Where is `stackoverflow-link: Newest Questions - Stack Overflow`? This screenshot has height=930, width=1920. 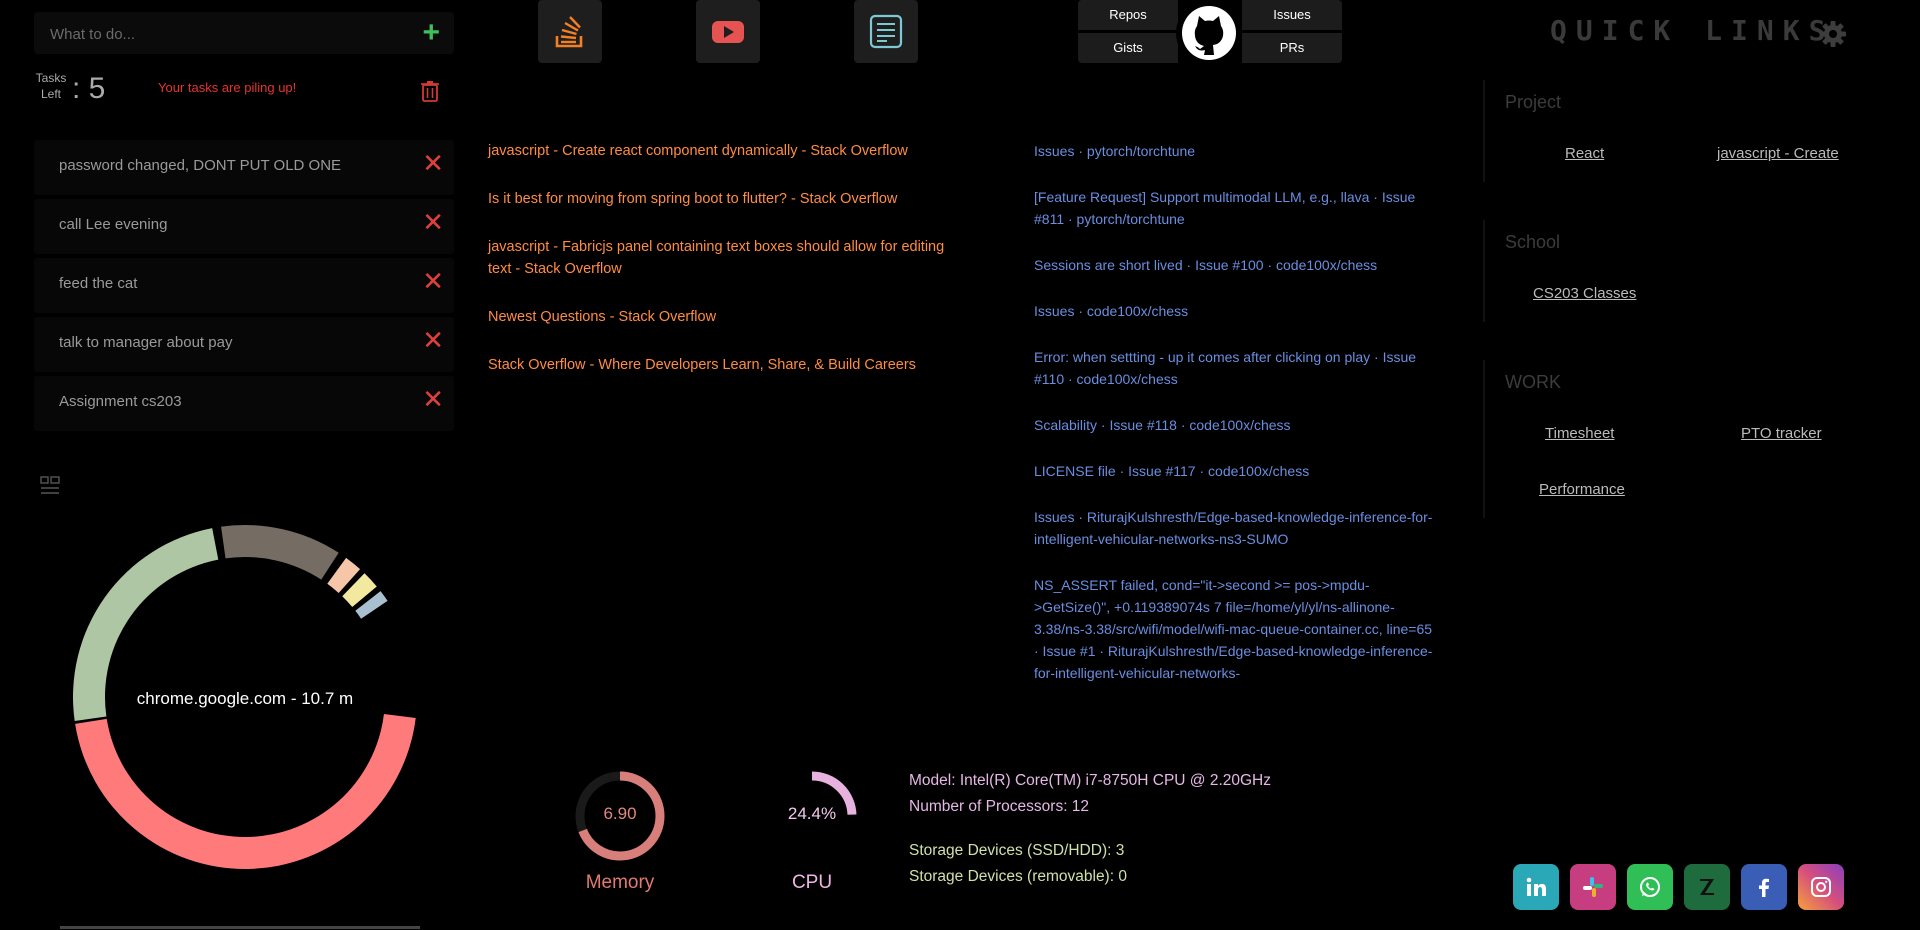 stackoverflow-link: Newest Questions - Stack Overflow is located at coordinates (718, 317).